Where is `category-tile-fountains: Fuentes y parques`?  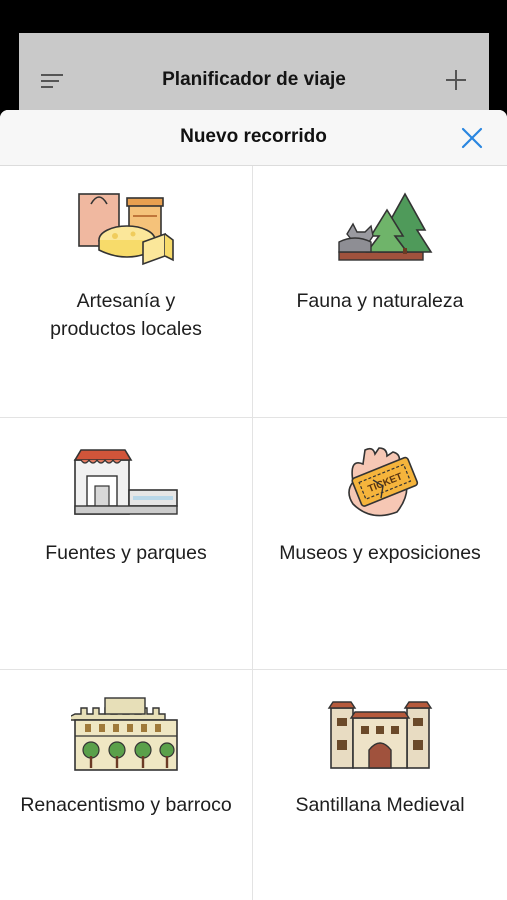 category-tile-fountains: Fuentes y parques is located at coordinates (126, 544).